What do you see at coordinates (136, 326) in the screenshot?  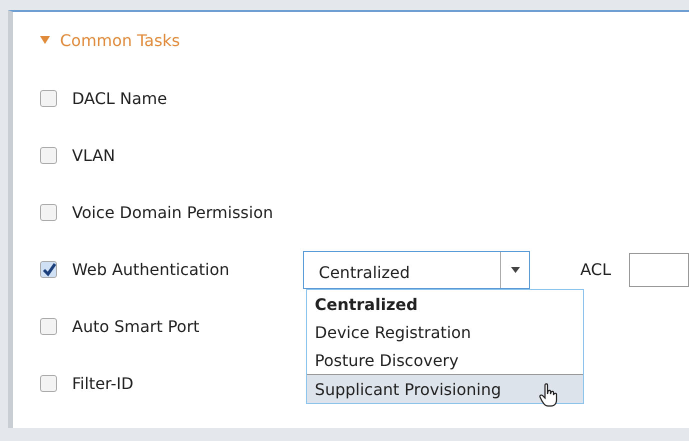 I see `task-label: Auto Smart Port` at bounding box center [136, 326].